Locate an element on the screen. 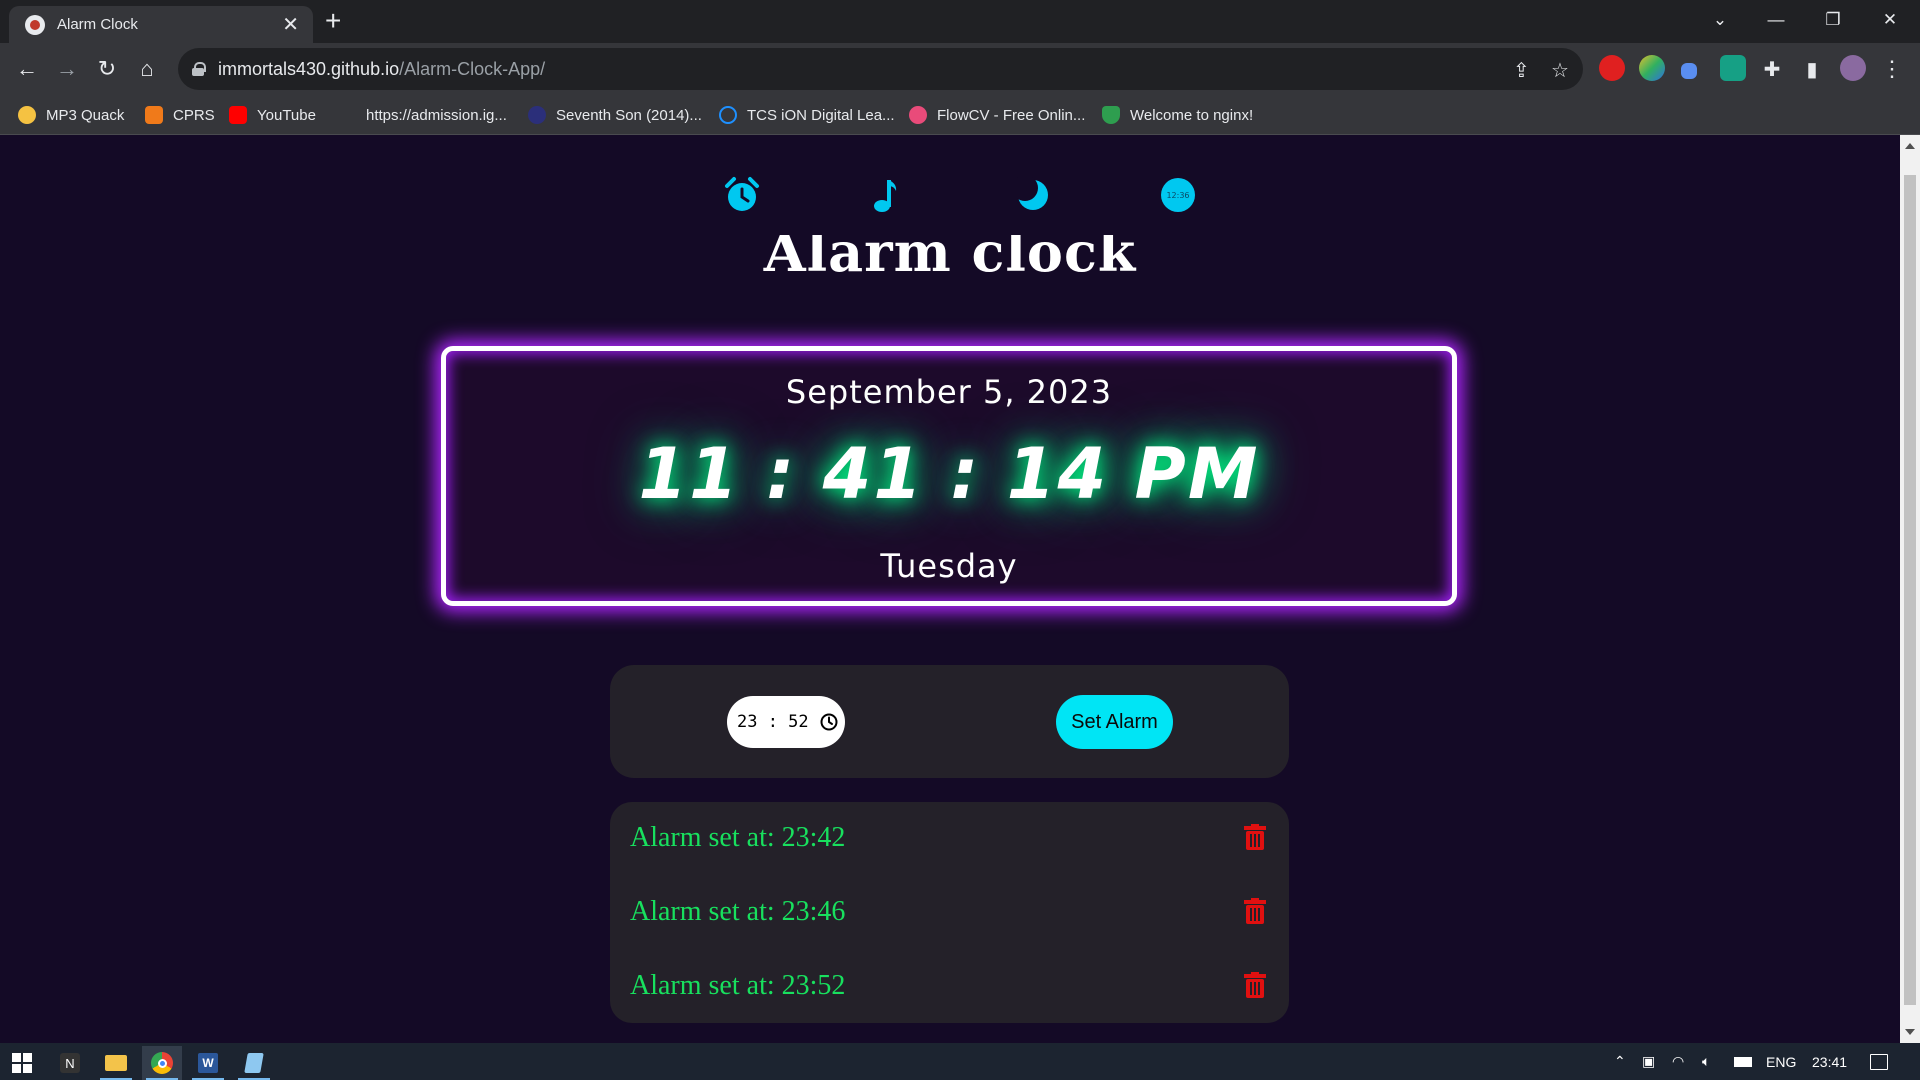 Image resolution: width=1920 pixels, height=1080 pixels. notification-icon is located at coordinates (1879, 1061).